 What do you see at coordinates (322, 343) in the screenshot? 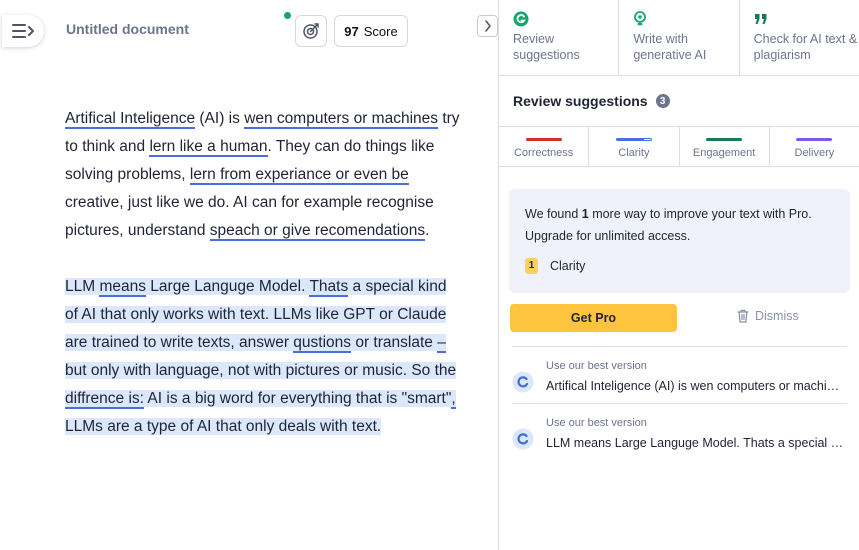
I see `suggestion-underline: qustions` at bounding box center [322, 343].